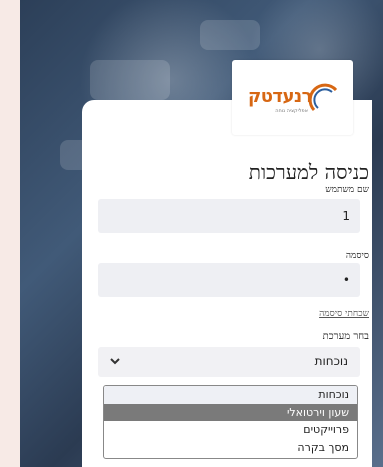 This screenshot has width=383, height=467. What do you see at coordinates (229, 216) in the screenshot?
I see `username-field: 1` at bounding box center [229, 216].